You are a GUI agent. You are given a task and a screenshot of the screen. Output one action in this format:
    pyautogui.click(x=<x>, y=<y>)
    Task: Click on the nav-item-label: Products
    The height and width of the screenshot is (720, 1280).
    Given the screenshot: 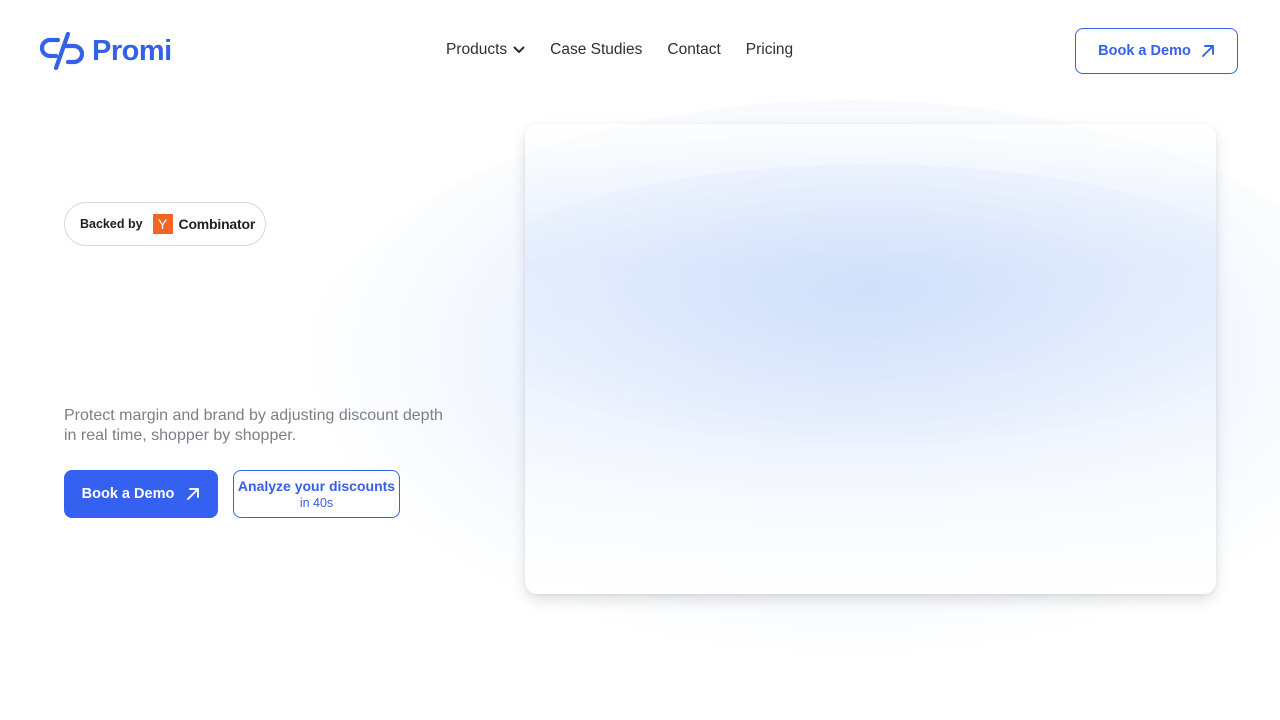 What is the action you would take?
    pyautogui.click(x=477, y=49)
    